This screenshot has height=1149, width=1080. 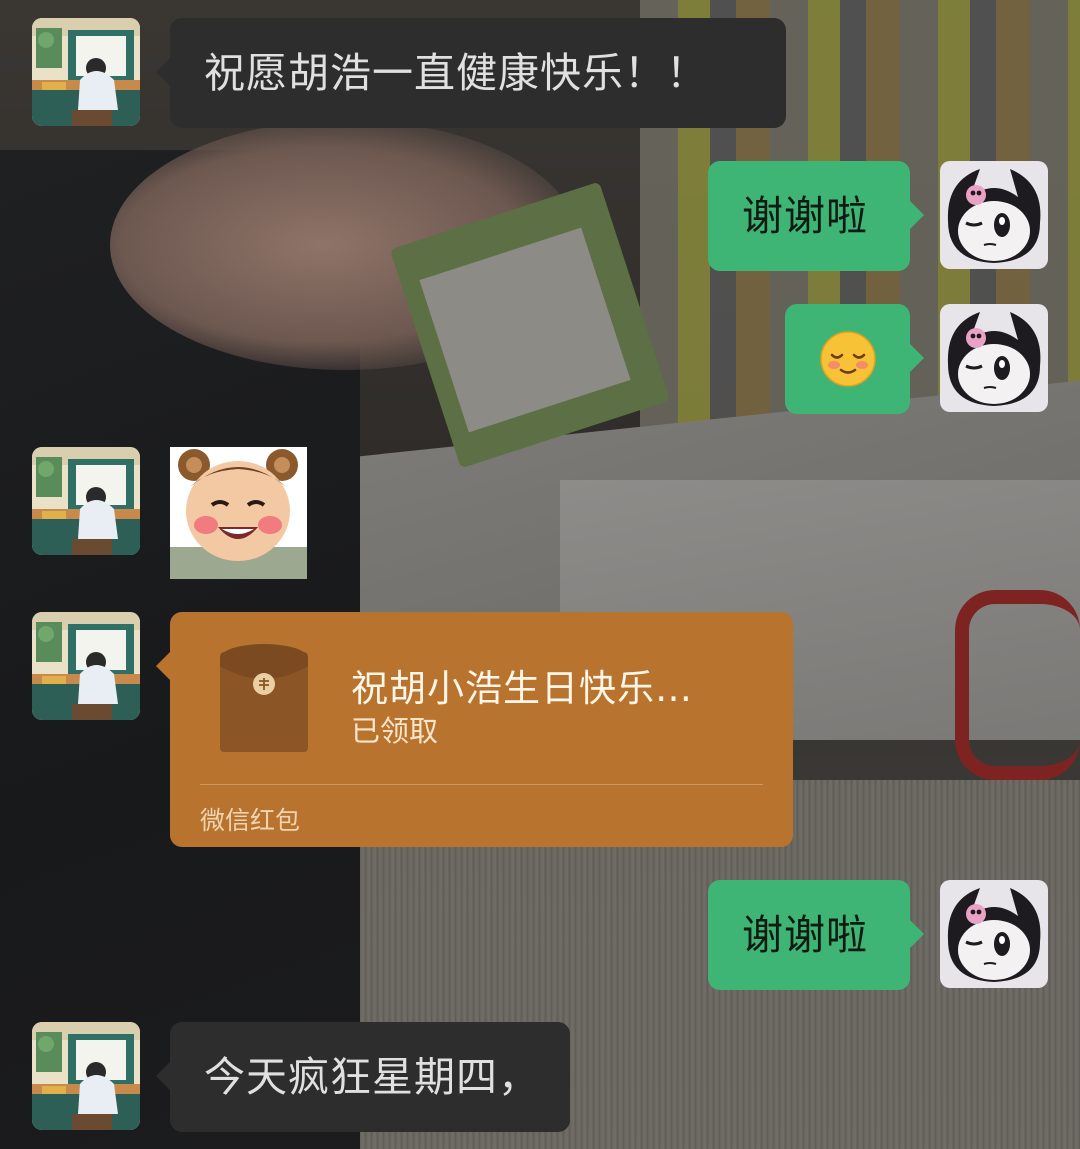 I want to click on bear-ears-baby-sticker, so click(x=238, y=513).